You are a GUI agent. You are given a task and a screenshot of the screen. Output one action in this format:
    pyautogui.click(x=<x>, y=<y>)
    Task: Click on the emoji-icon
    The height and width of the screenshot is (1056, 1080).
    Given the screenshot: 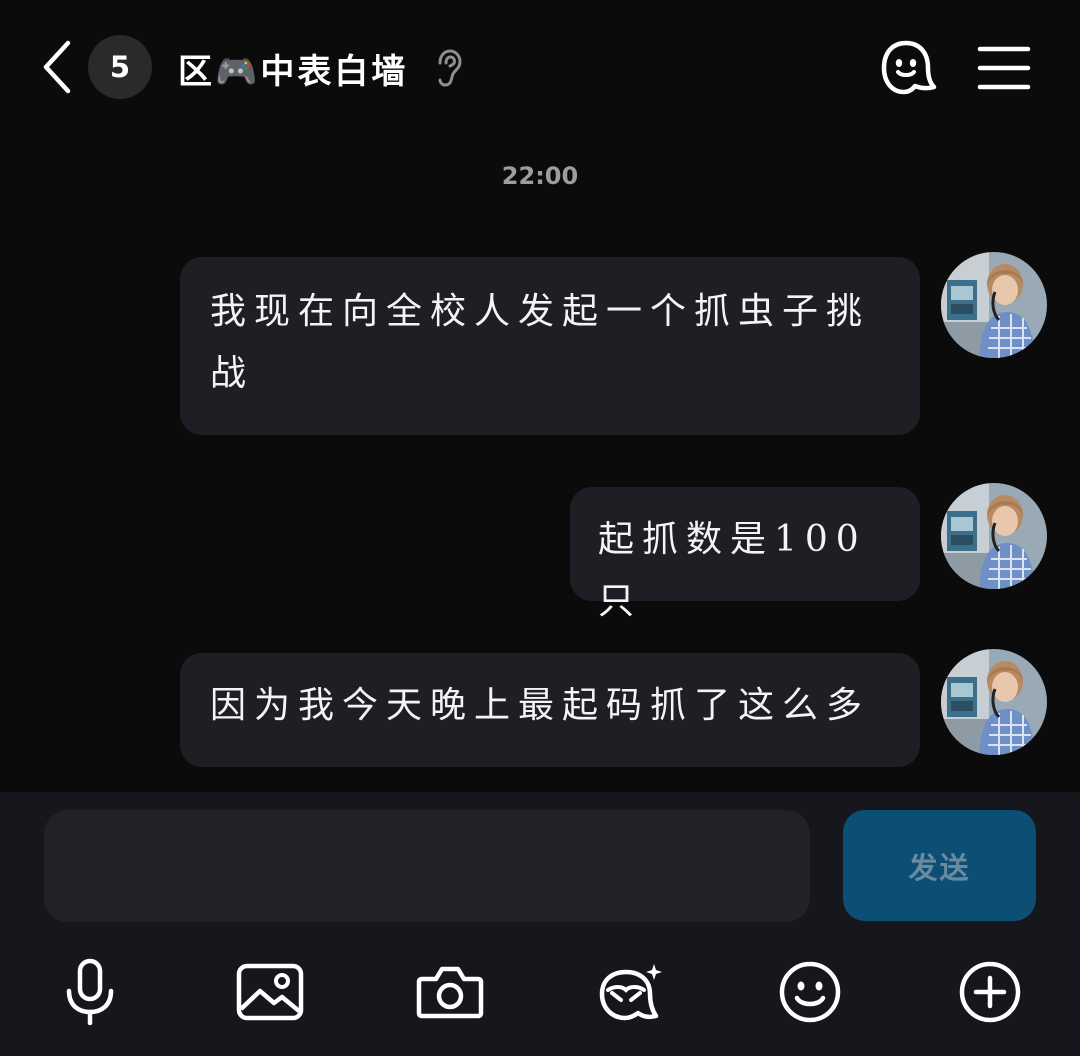 What is the action you would take?
    pyautogui.click(x=810, y=992)
    